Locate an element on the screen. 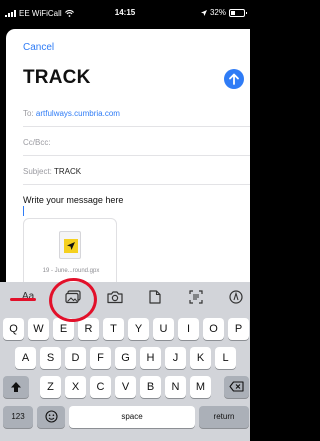 This screenshot has height=441, width=320. key-z: Z is located at coordinates (50, 387).